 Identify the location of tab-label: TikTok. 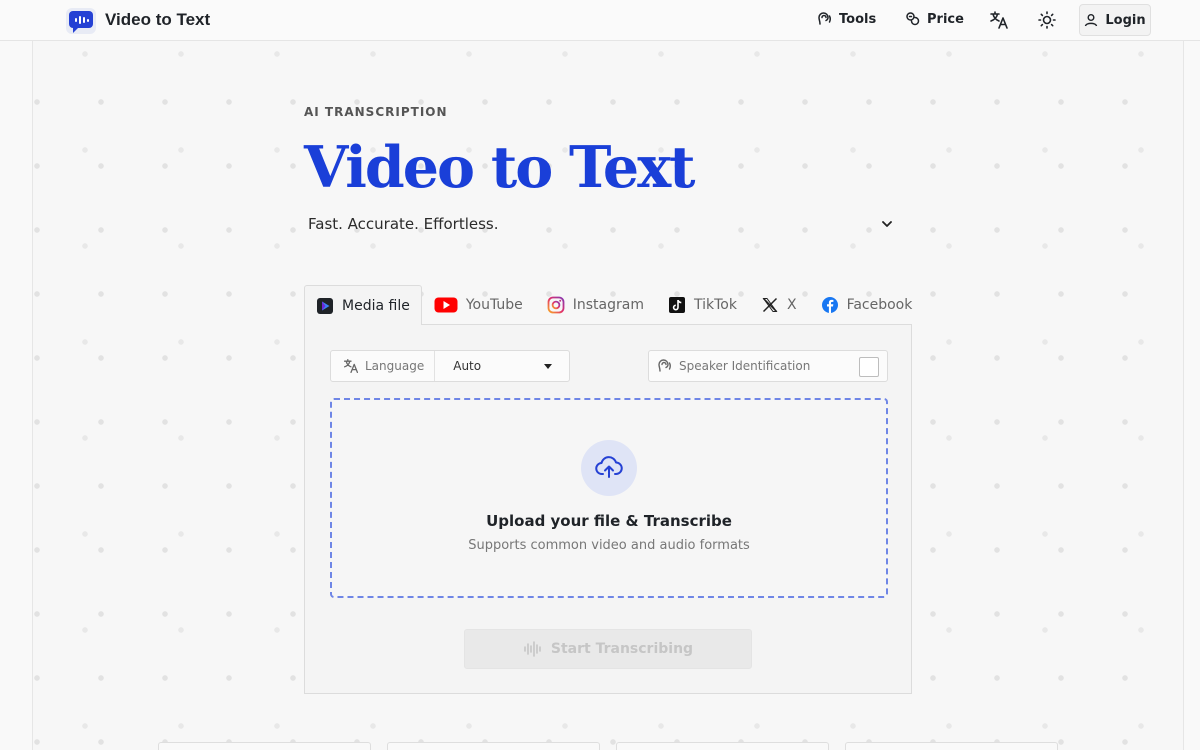
(715, 305).